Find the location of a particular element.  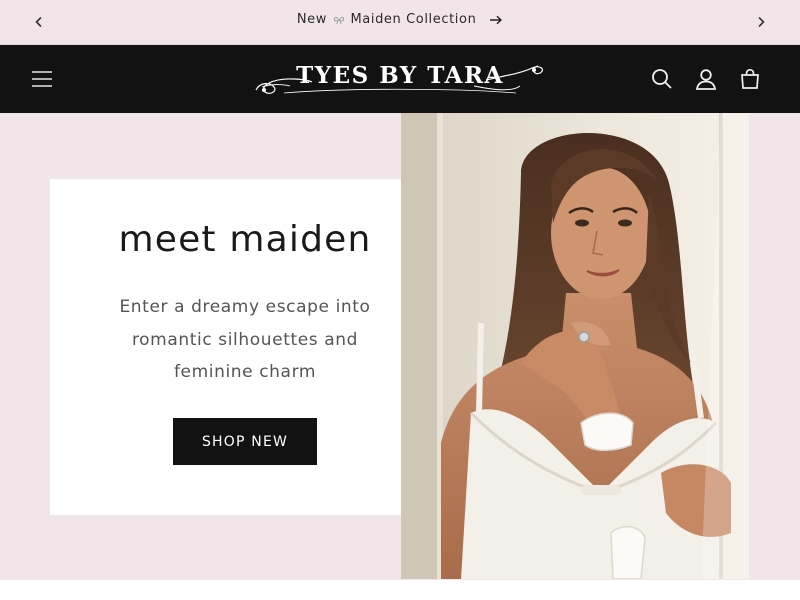

site-logo: TYES BY TARA is located at coordinates (400, 79).